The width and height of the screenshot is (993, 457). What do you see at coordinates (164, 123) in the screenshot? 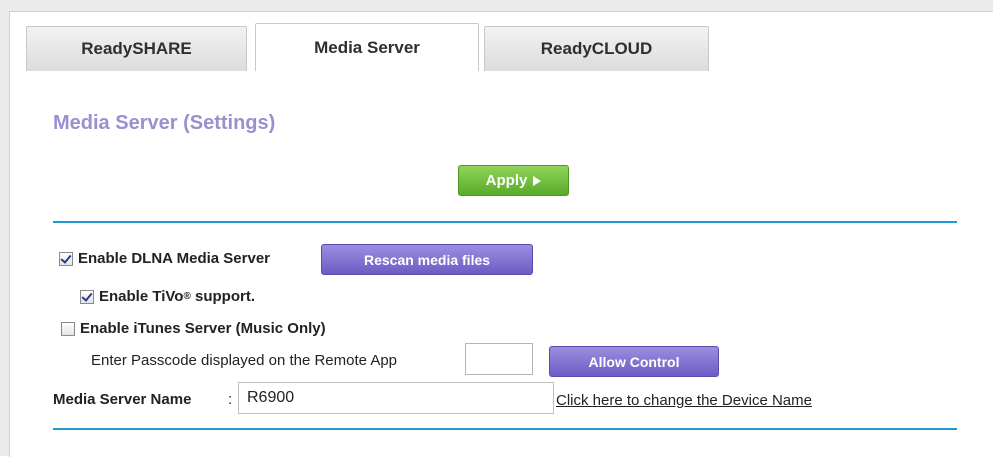
I see `page-title: Media Server (Settings)` at bounding box center [164, 123].